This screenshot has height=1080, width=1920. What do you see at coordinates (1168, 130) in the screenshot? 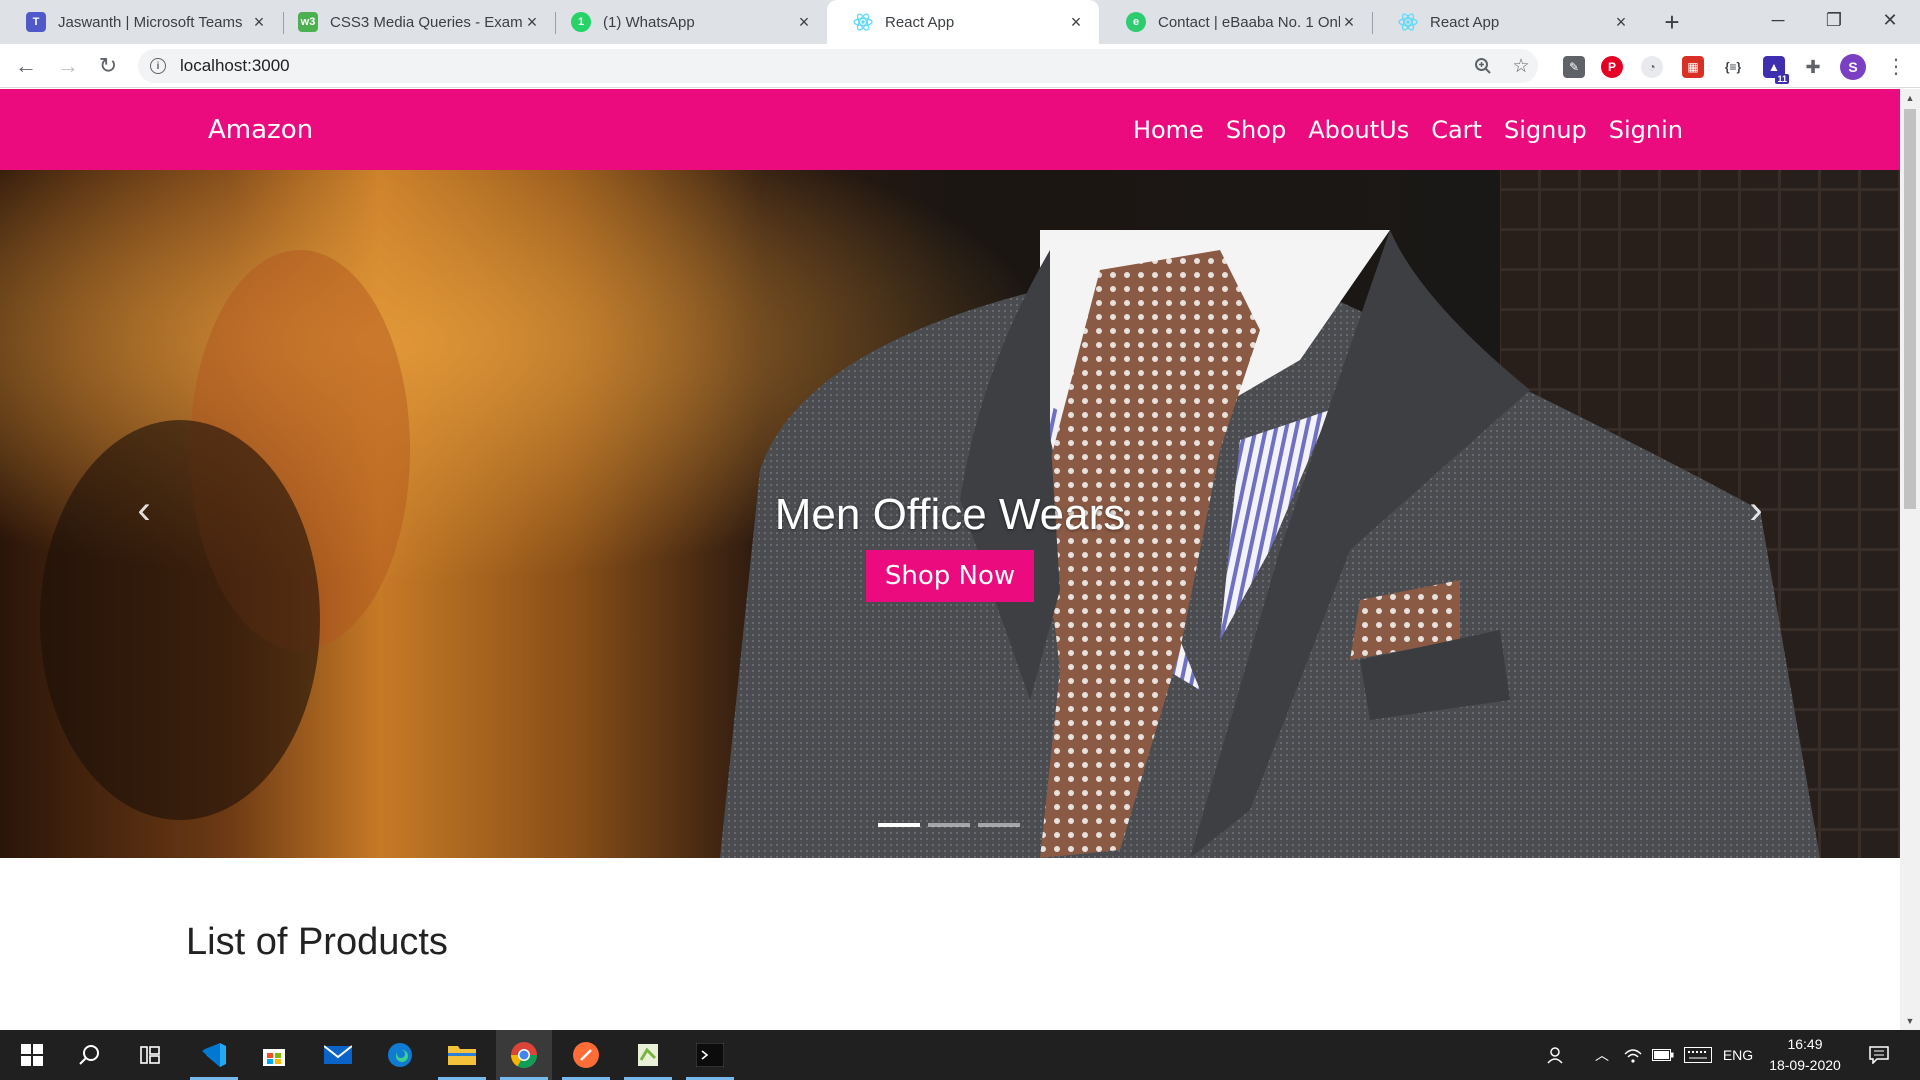
I see `nav-home: Home` at bounding box center [1168, 130].